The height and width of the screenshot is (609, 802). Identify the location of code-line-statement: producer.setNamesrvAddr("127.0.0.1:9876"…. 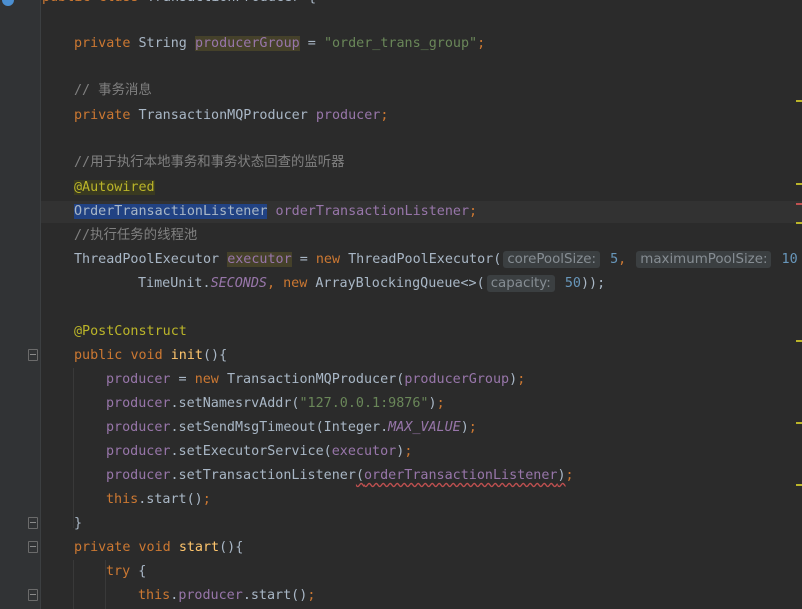
(275, 404).